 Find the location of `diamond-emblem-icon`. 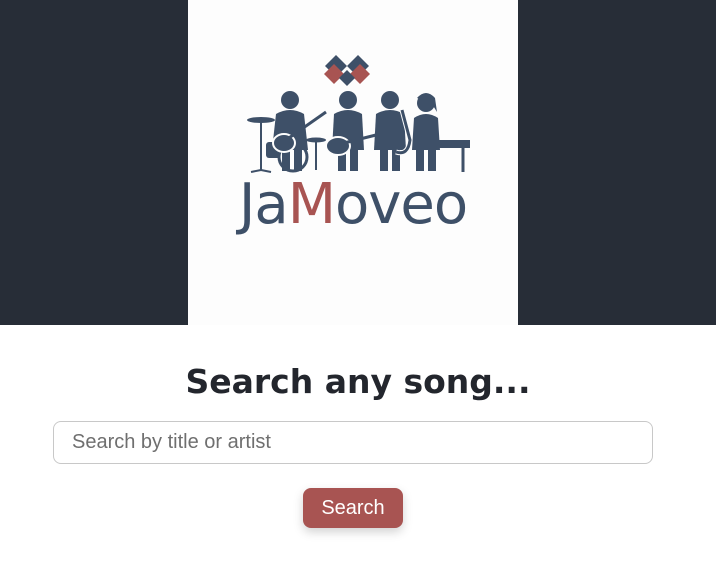

diamond-emblem-icon is located at coordinates (347, 70).